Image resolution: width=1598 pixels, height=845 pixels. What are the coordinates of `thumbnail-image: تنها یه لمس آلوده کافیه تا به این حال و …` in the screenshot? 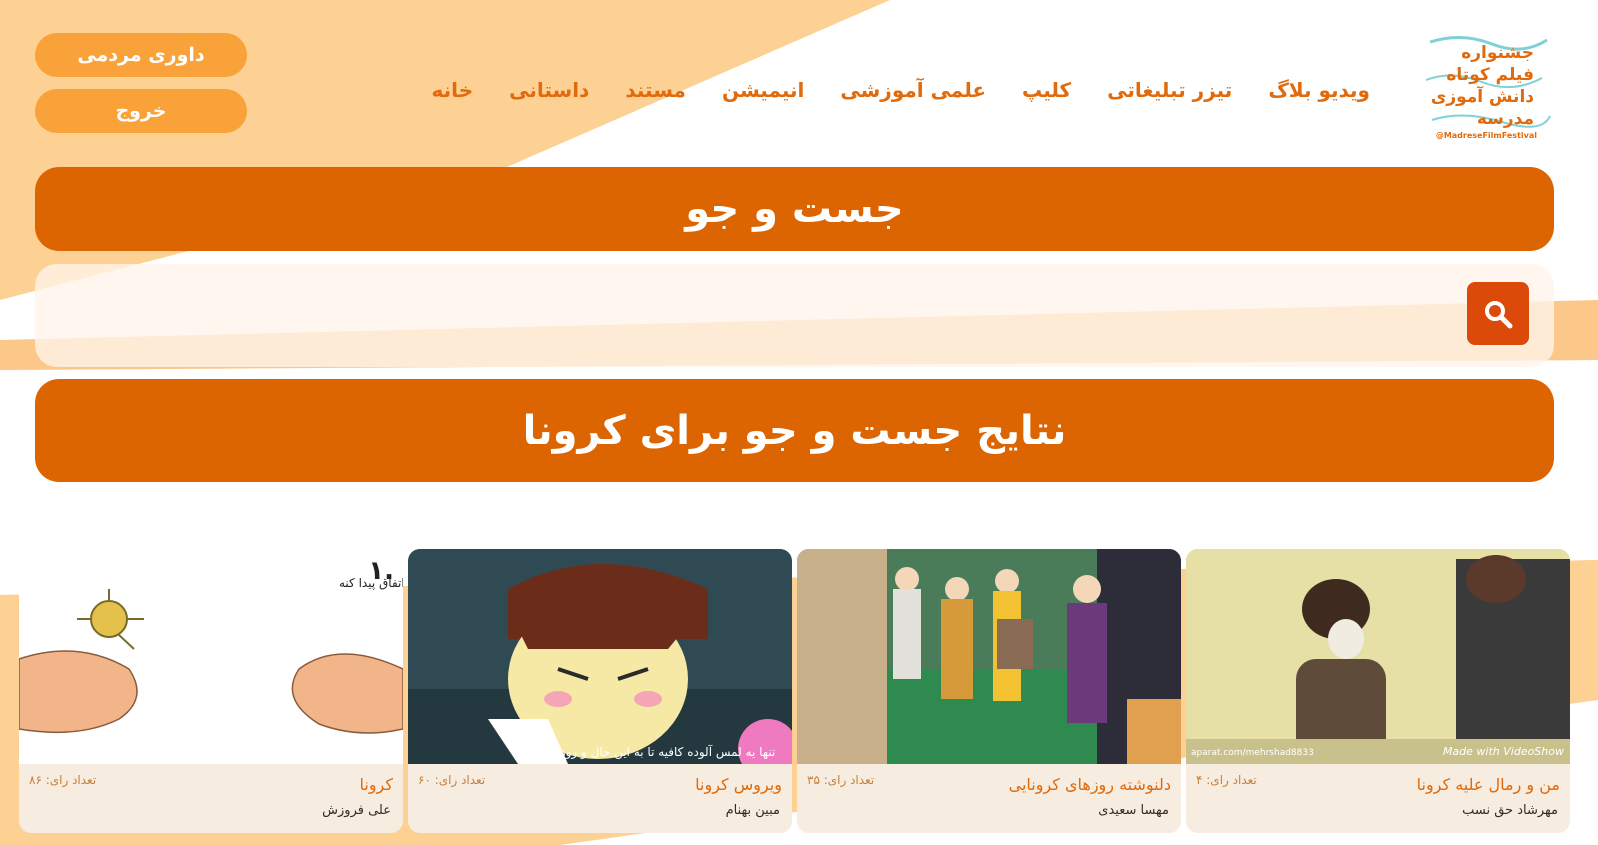 It's located at (600, 656).